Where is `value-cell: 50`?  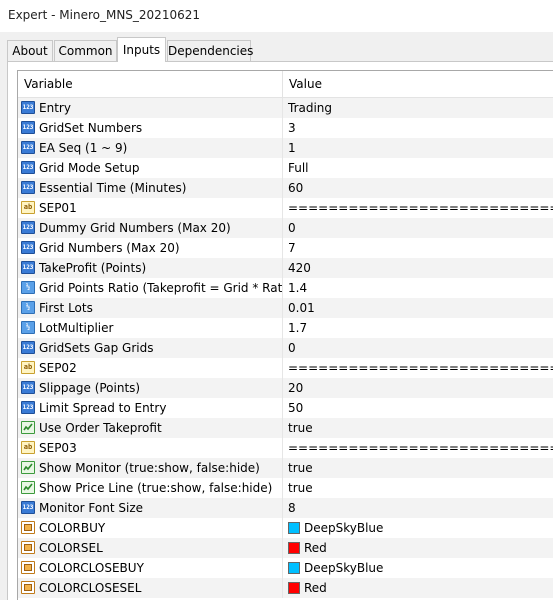
value-cell: 50 is located at coordinates (418, 408).